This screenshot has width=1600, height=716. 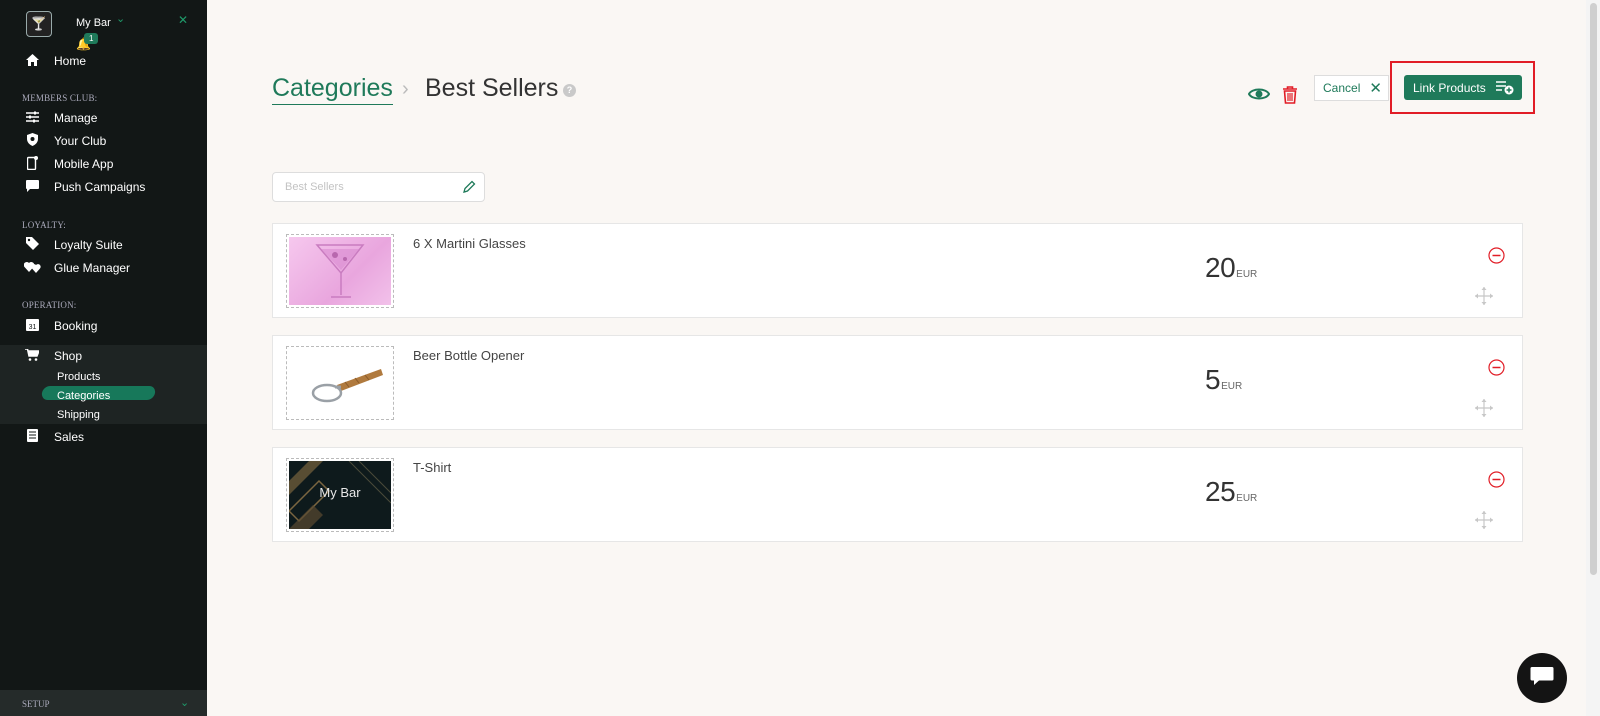 I want to click on sidebar-item-mobile-app: Mobile App, so click(x=103, y=164).